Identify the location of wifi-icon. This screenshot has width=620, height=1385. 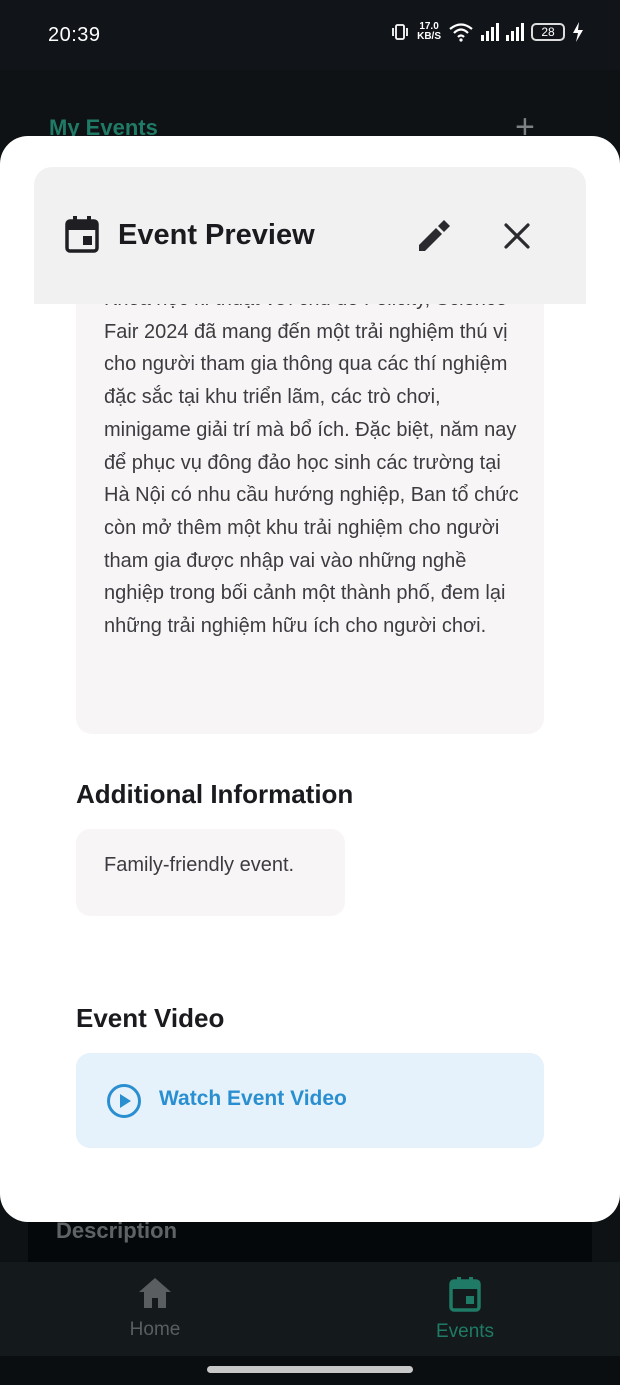
(461, 32).